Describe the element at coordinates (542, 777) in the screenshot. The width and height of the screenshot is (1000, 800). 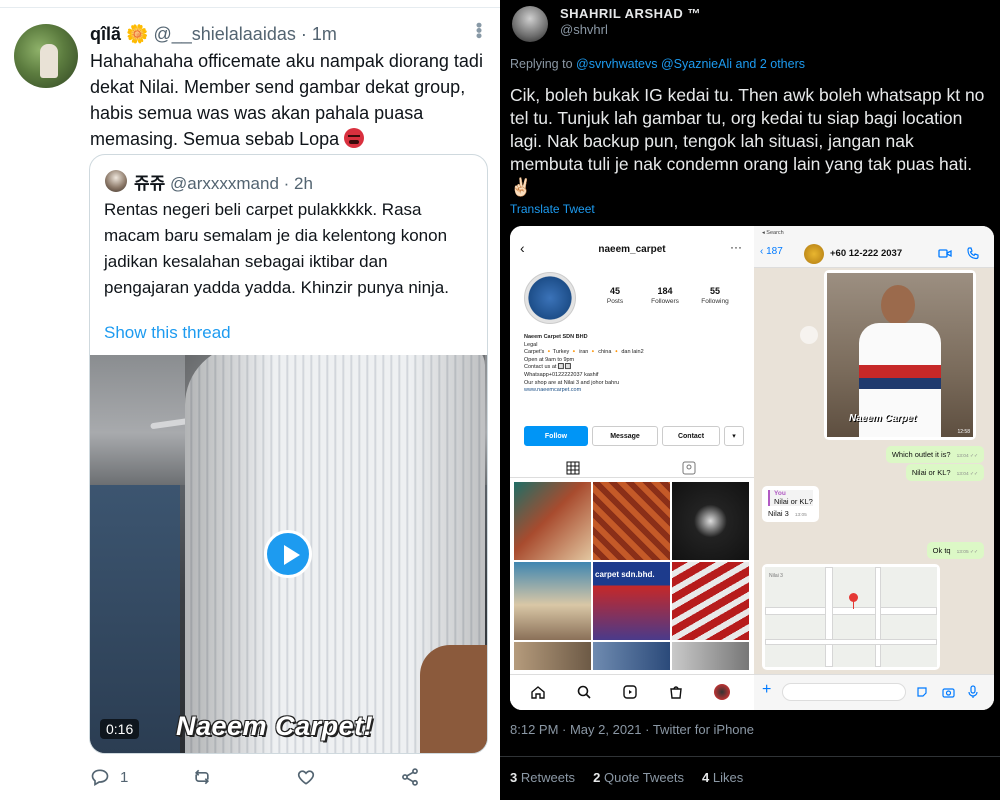
I see `retweets-stat: 3 Retweets` at that location.